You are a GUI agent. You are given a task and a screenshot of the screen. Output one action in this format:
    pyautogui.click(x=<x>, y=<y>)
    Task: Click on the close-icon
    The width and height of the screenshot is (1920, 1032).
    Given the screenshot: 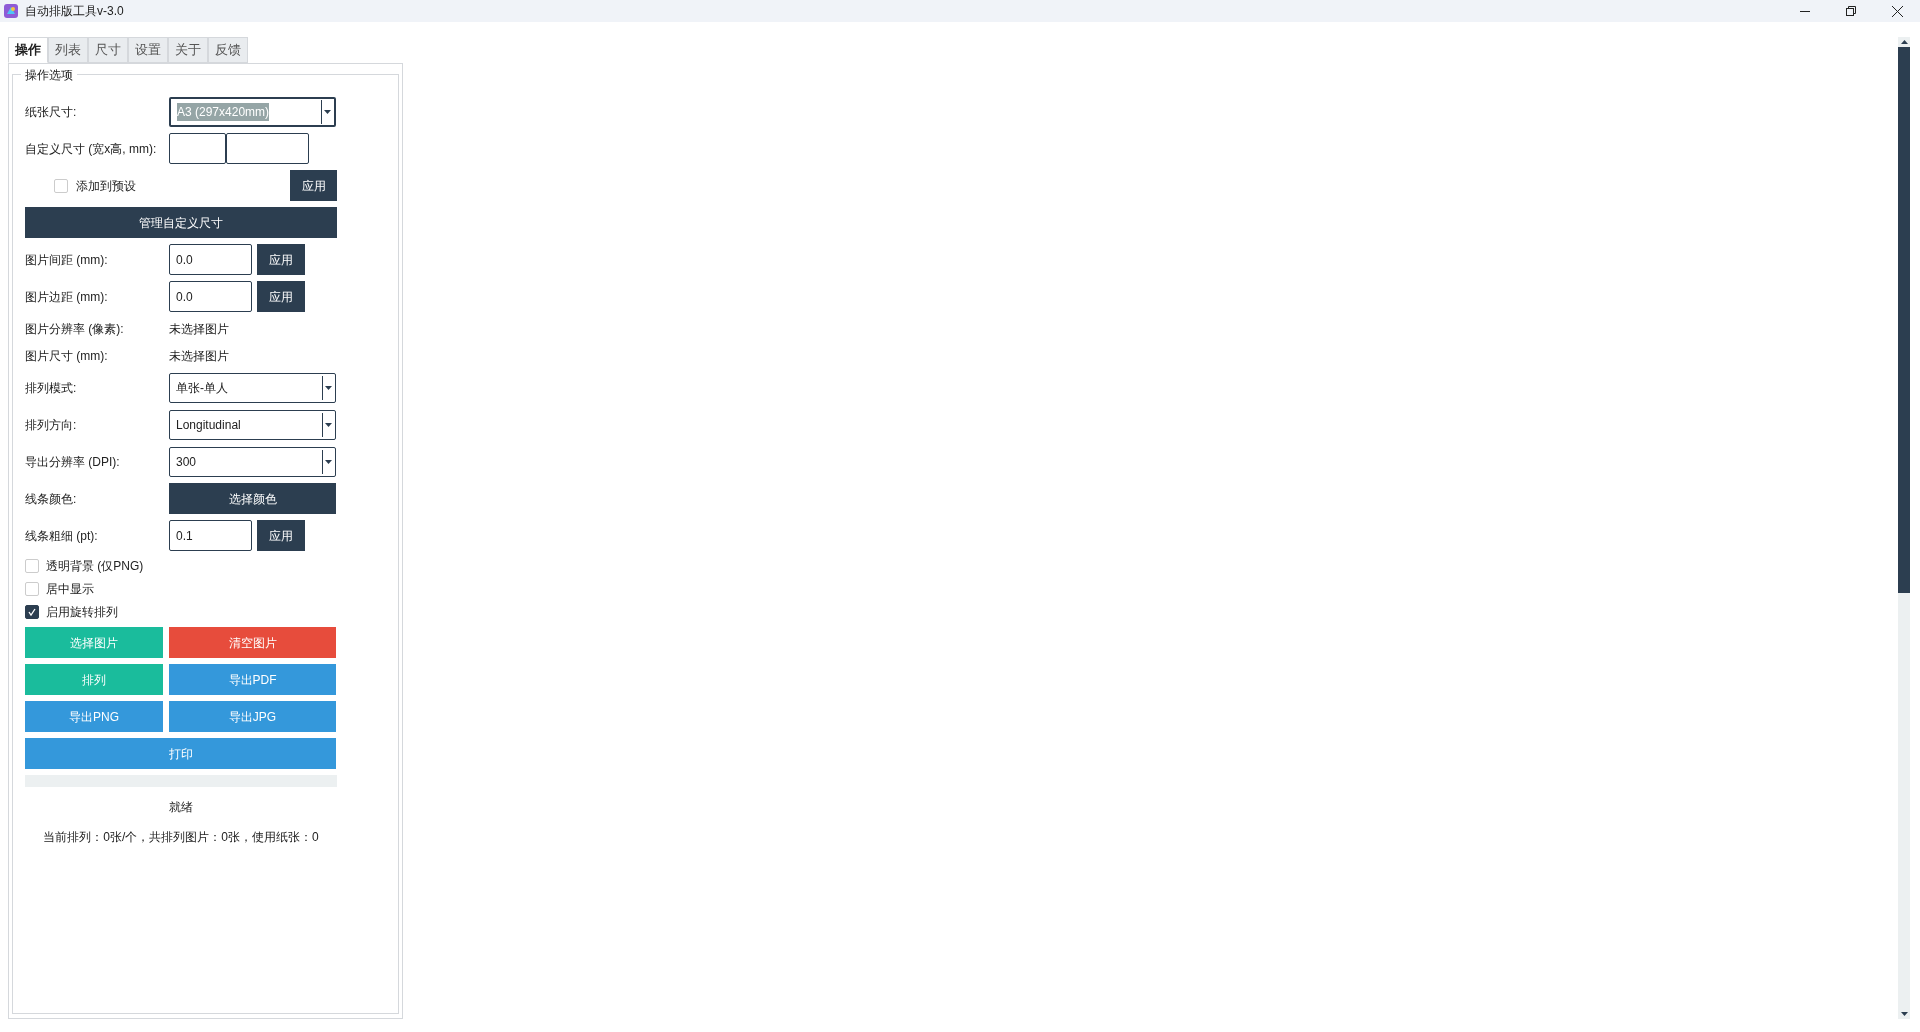 What is the action you would take?
    pyautogui.click(x=1897, y=11)
    